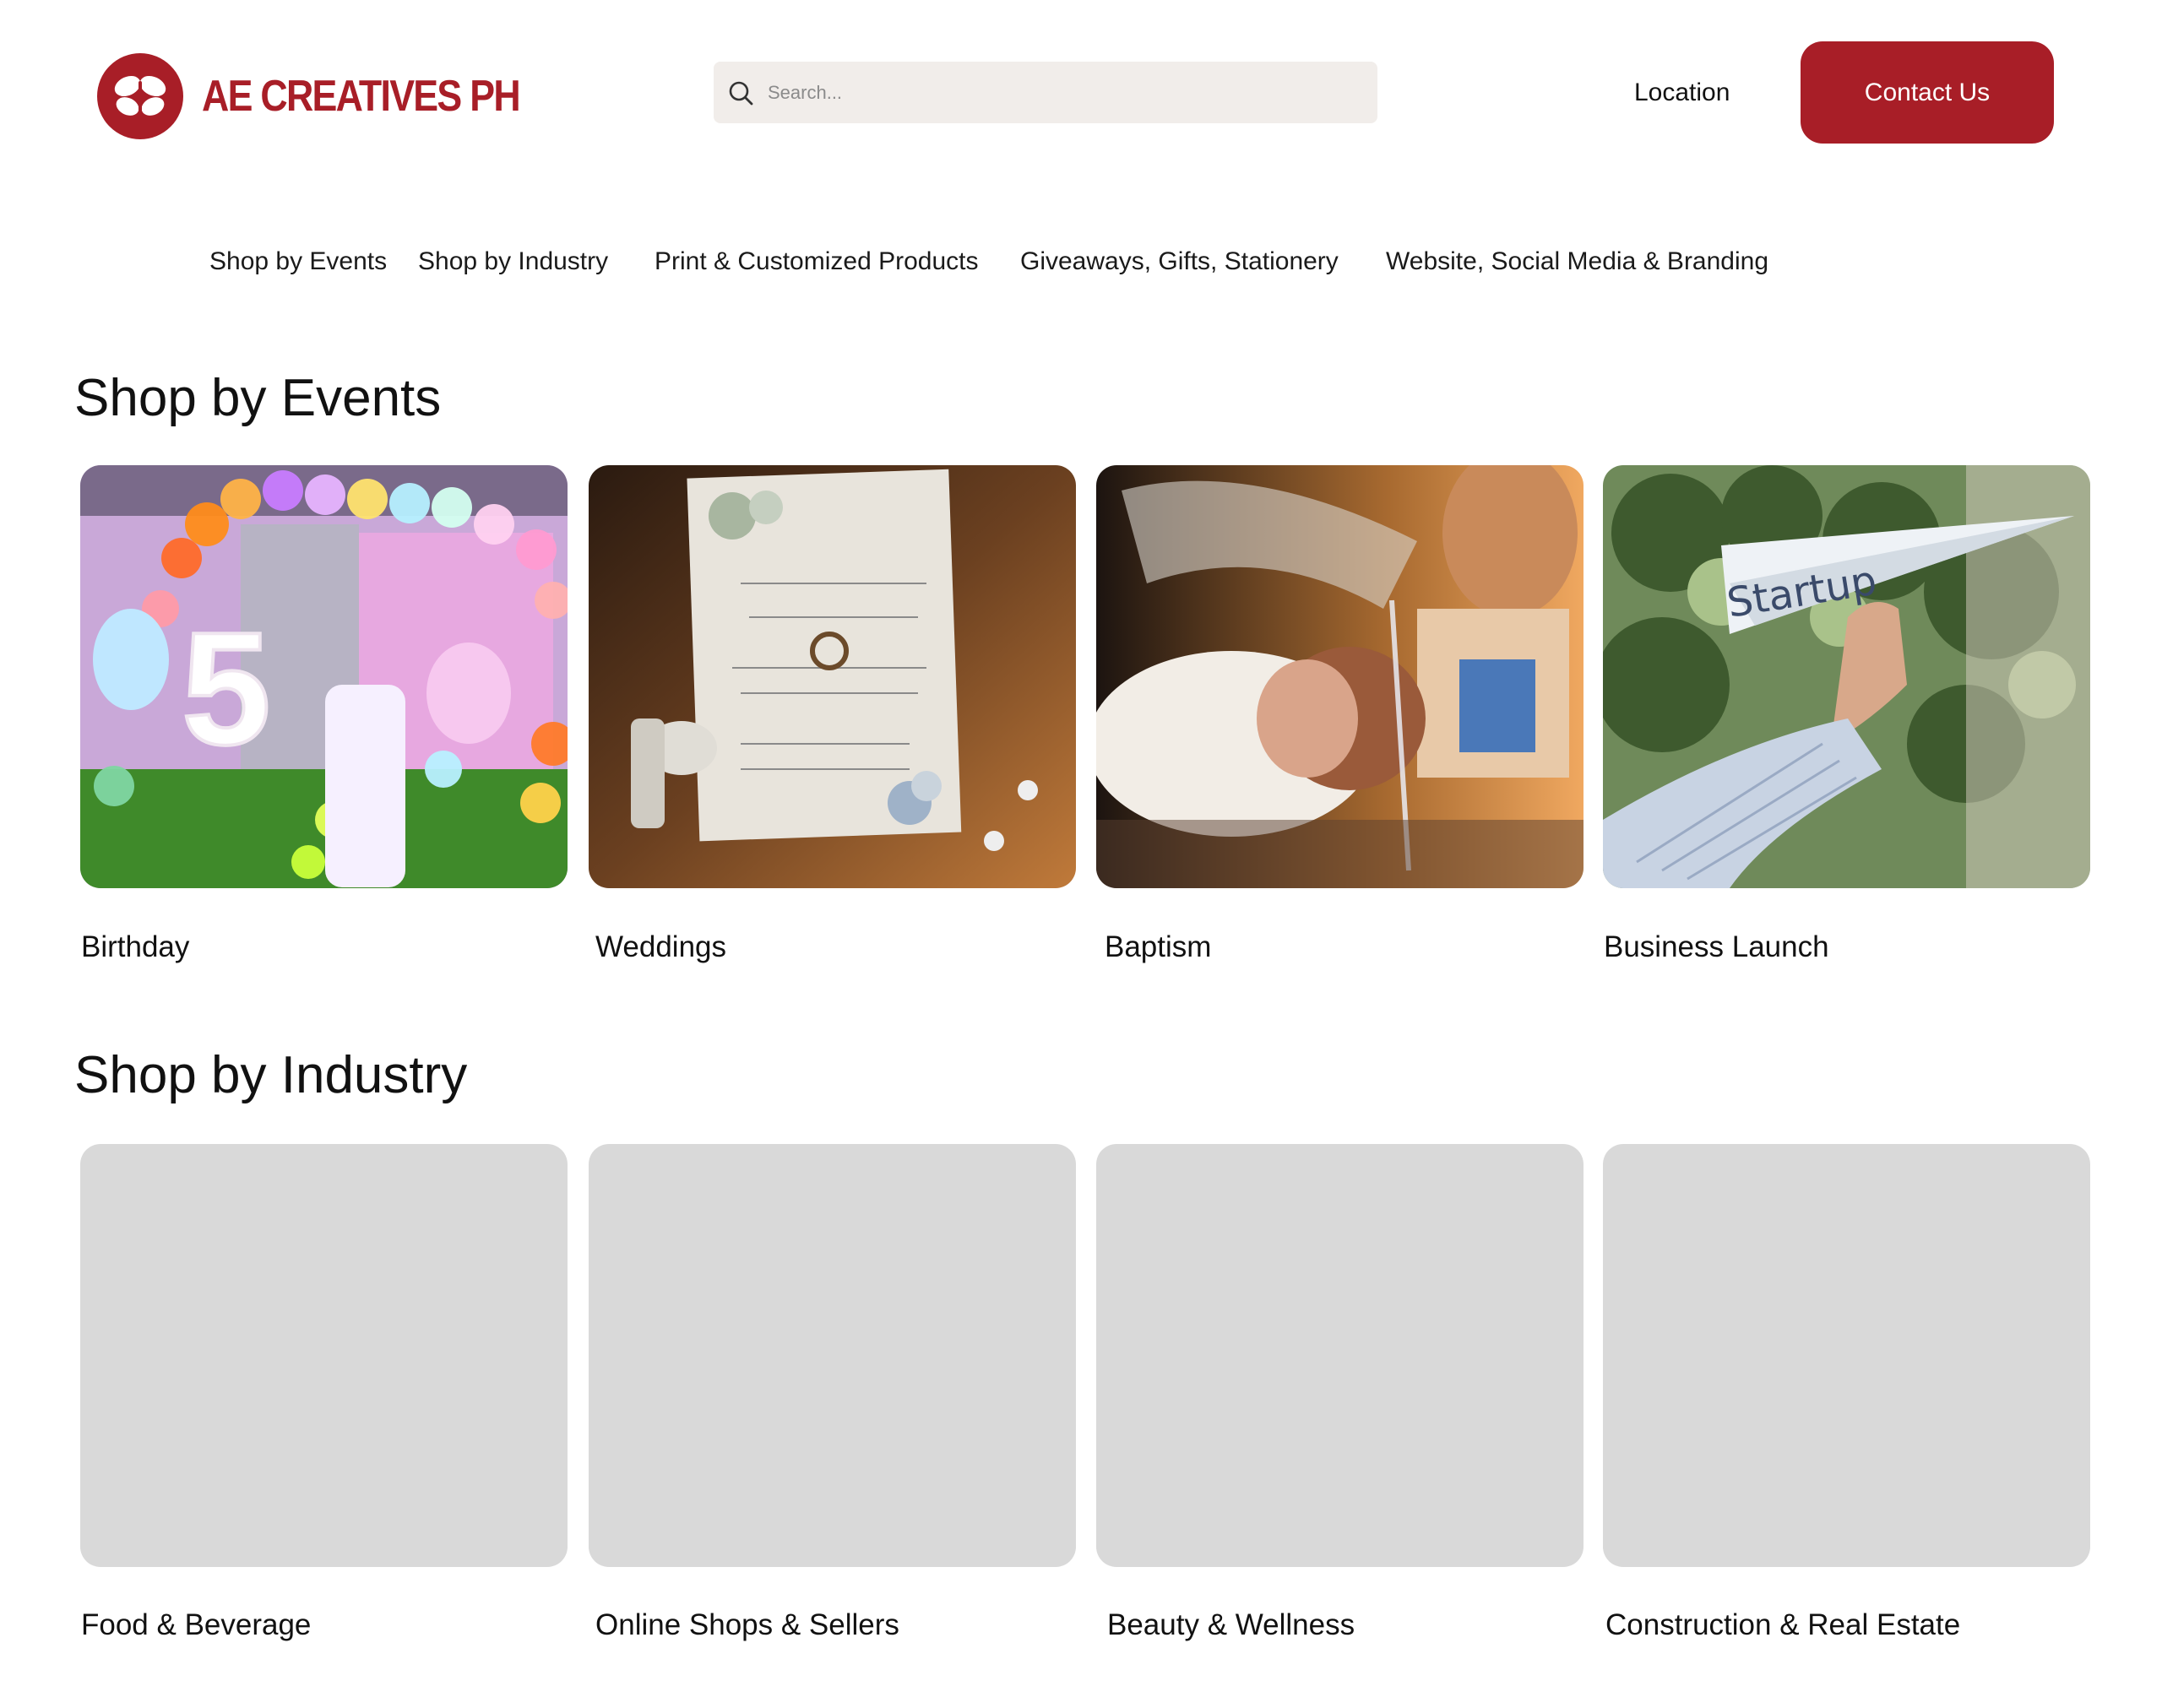 This screenshot has height=1708, width=2162. Describe the element at coordinates (832, 1355) in the screenshot. I see `industry-card-online-shops` at that location.